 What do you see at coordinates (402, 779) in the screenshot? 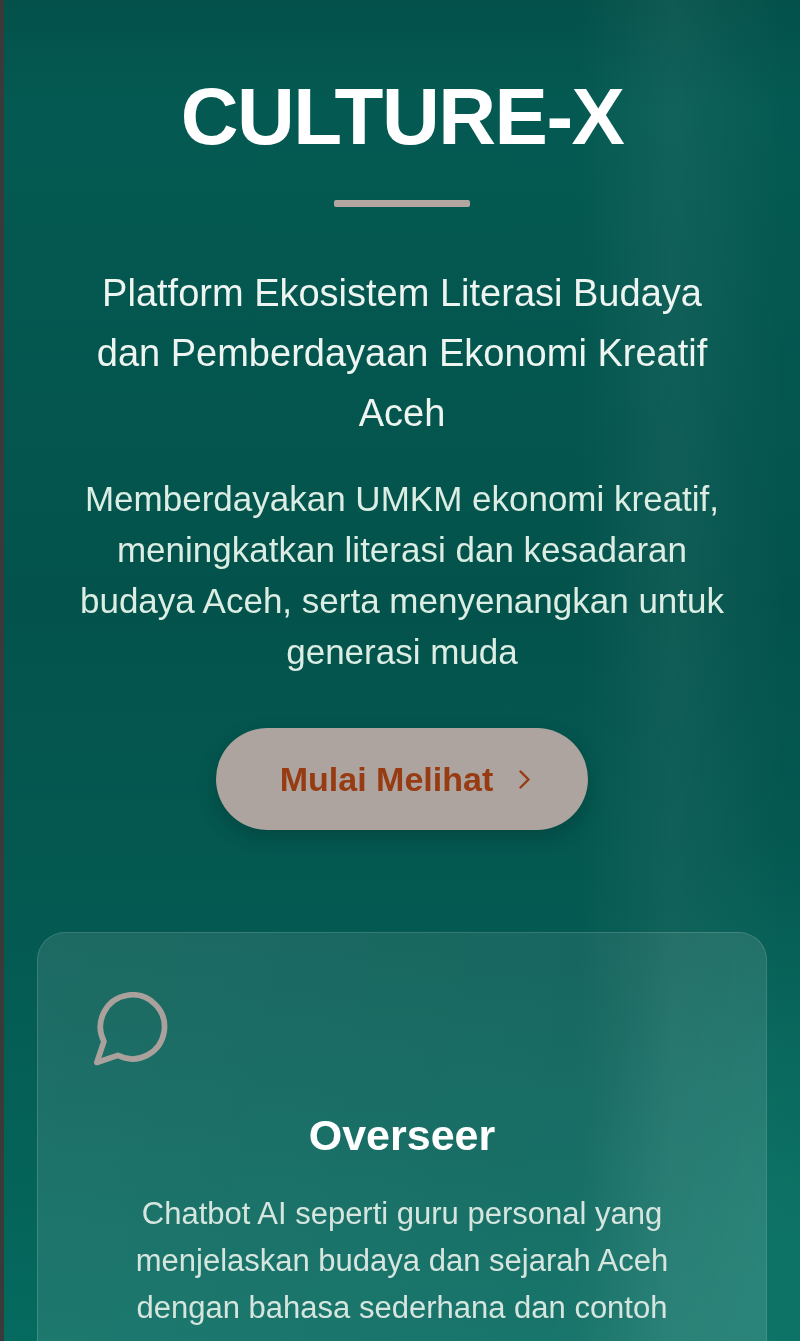
I see `start-button: Mulai Melihat` at bounding box center [402, 779].